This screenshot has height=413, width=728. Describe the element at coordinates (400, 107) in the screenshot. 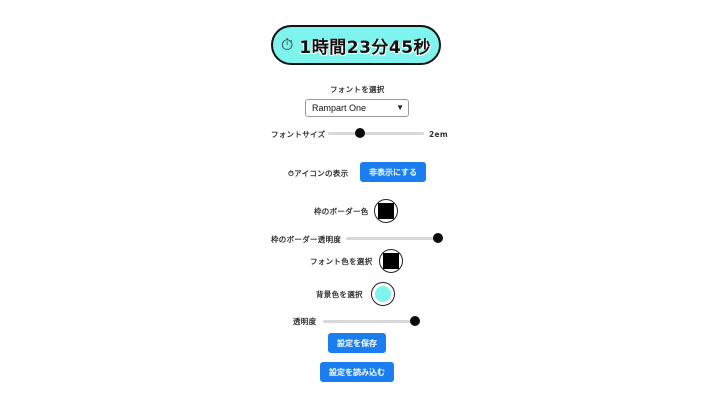

I see `chevron-down-icon: ▼` at that location.